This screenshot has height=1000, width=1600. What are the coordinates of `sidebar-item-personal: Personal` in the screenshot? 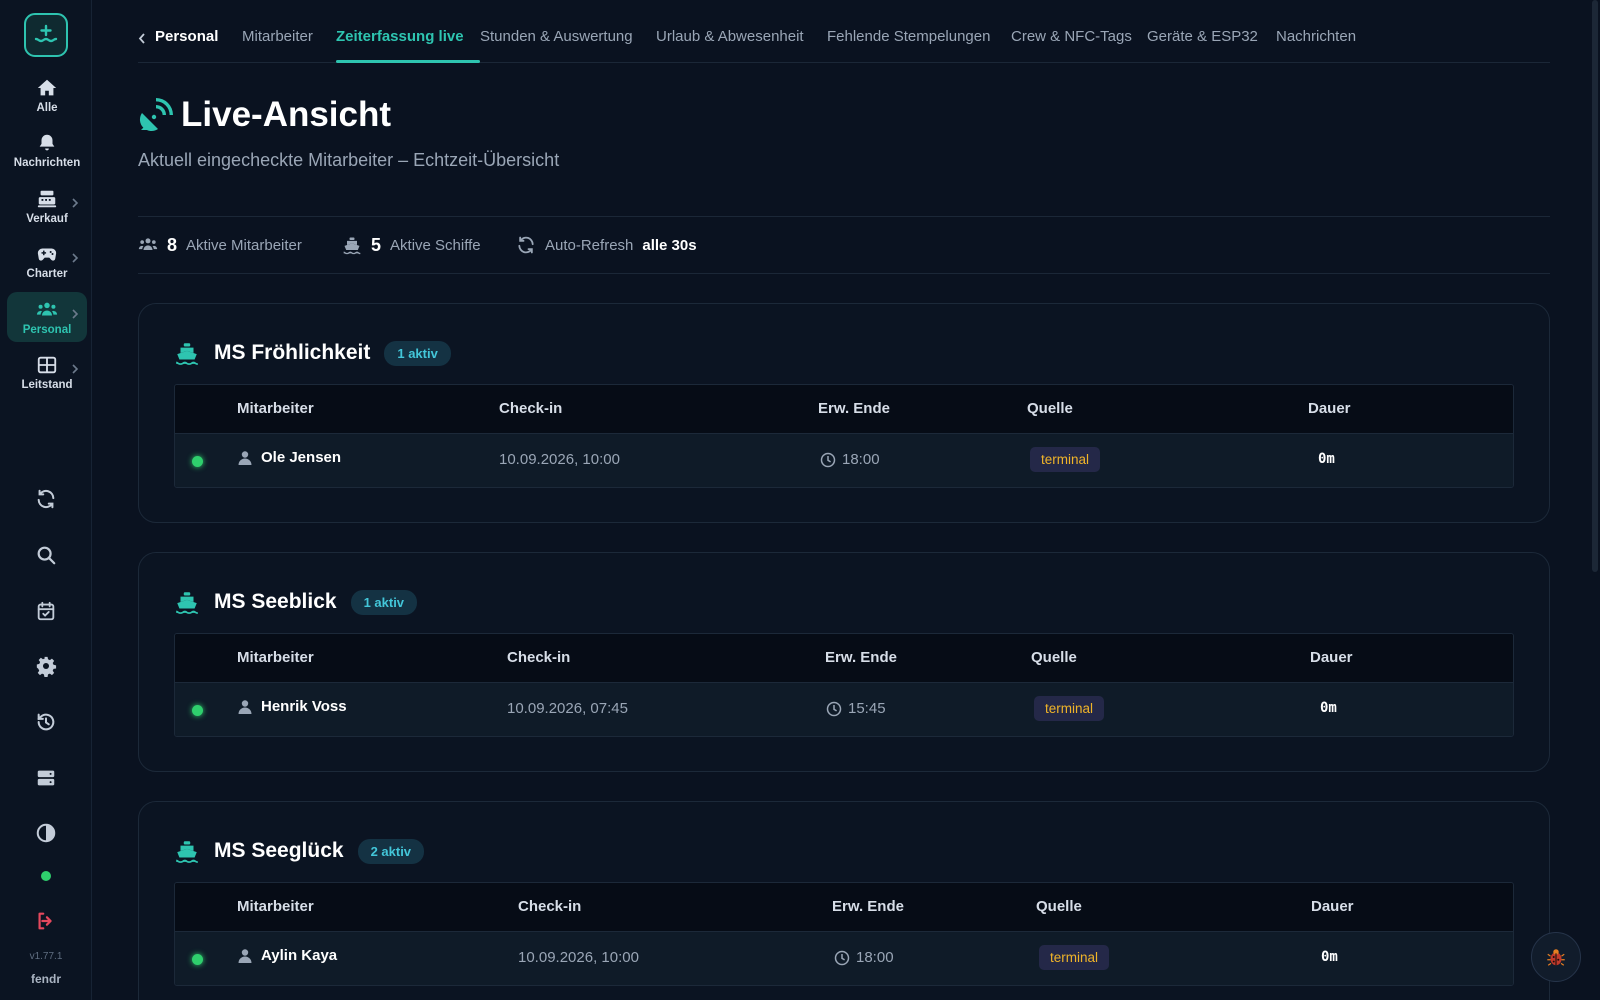 It's located at (47, 317).